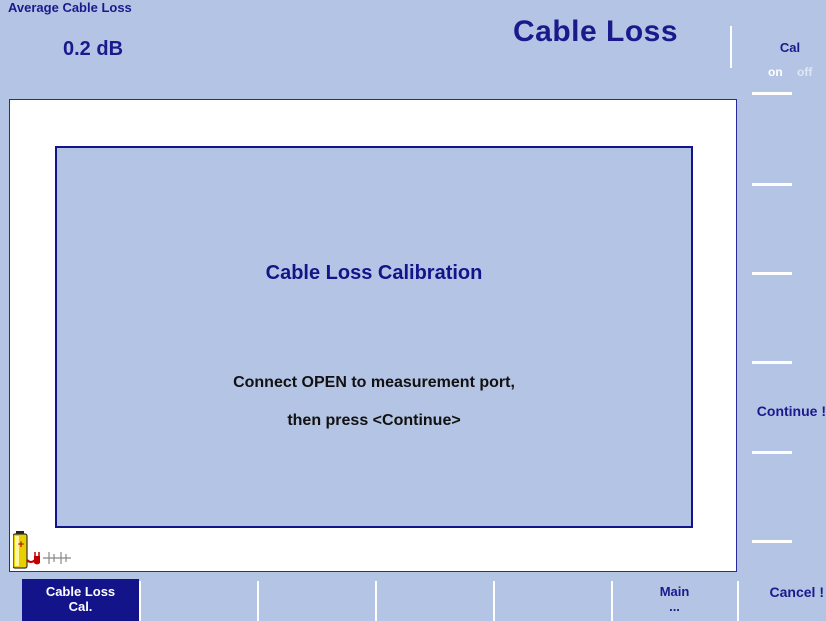 This screenshot has height=621, width=826. Describe the element at coordinates (70, 7) in the screenshot. I see `measurement-label: Average Cable Loss` at that location.